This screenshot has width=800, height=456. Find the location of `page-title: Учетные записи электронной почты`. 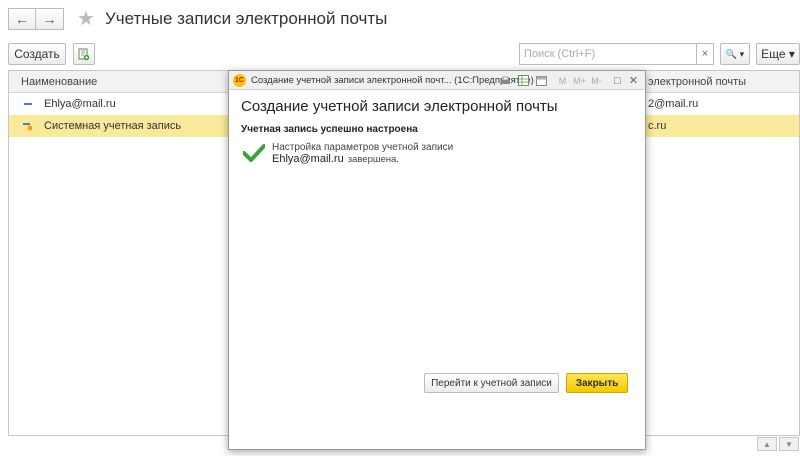

page-title: Учетные записи электронной почты is located at coordinates (246, 18).